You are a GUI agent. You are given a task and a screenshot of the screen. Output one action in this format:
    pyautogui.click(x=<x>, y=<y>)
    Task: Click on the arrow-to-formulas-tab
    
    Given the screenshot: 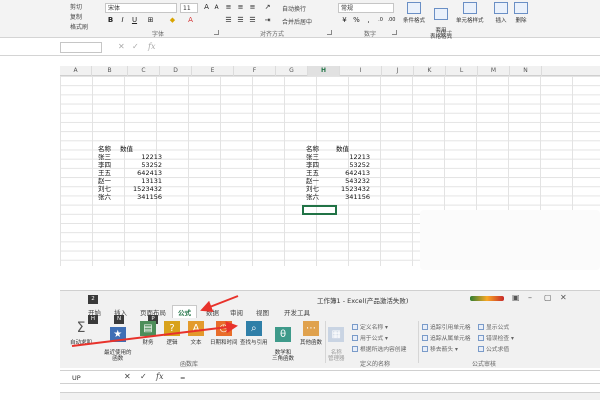 What is the action you would take?
    pyautogui.click(x=219, y=303)
    